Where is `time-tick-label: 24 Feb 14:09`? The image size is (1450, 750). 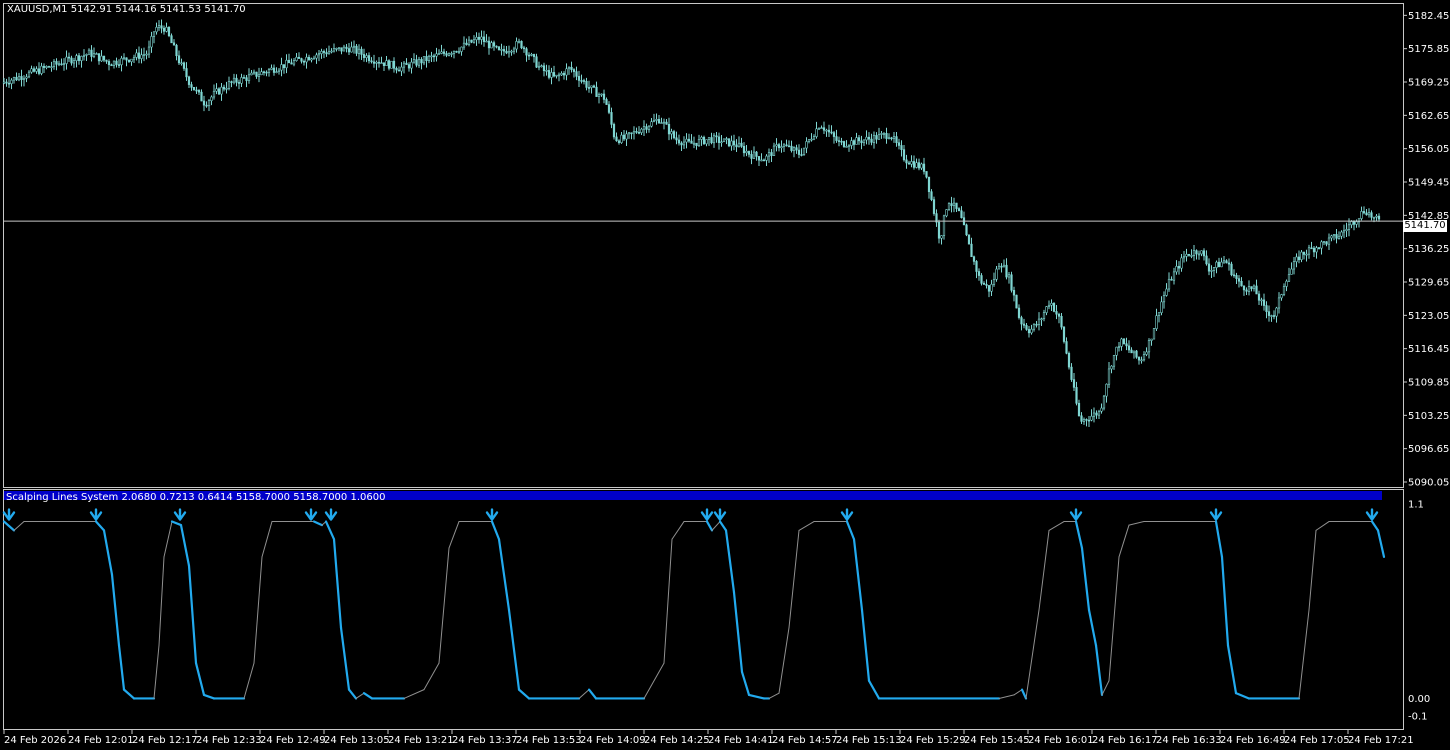 time-tick-label: 24 Feb 14:09 is located at coordinates (613, 740).